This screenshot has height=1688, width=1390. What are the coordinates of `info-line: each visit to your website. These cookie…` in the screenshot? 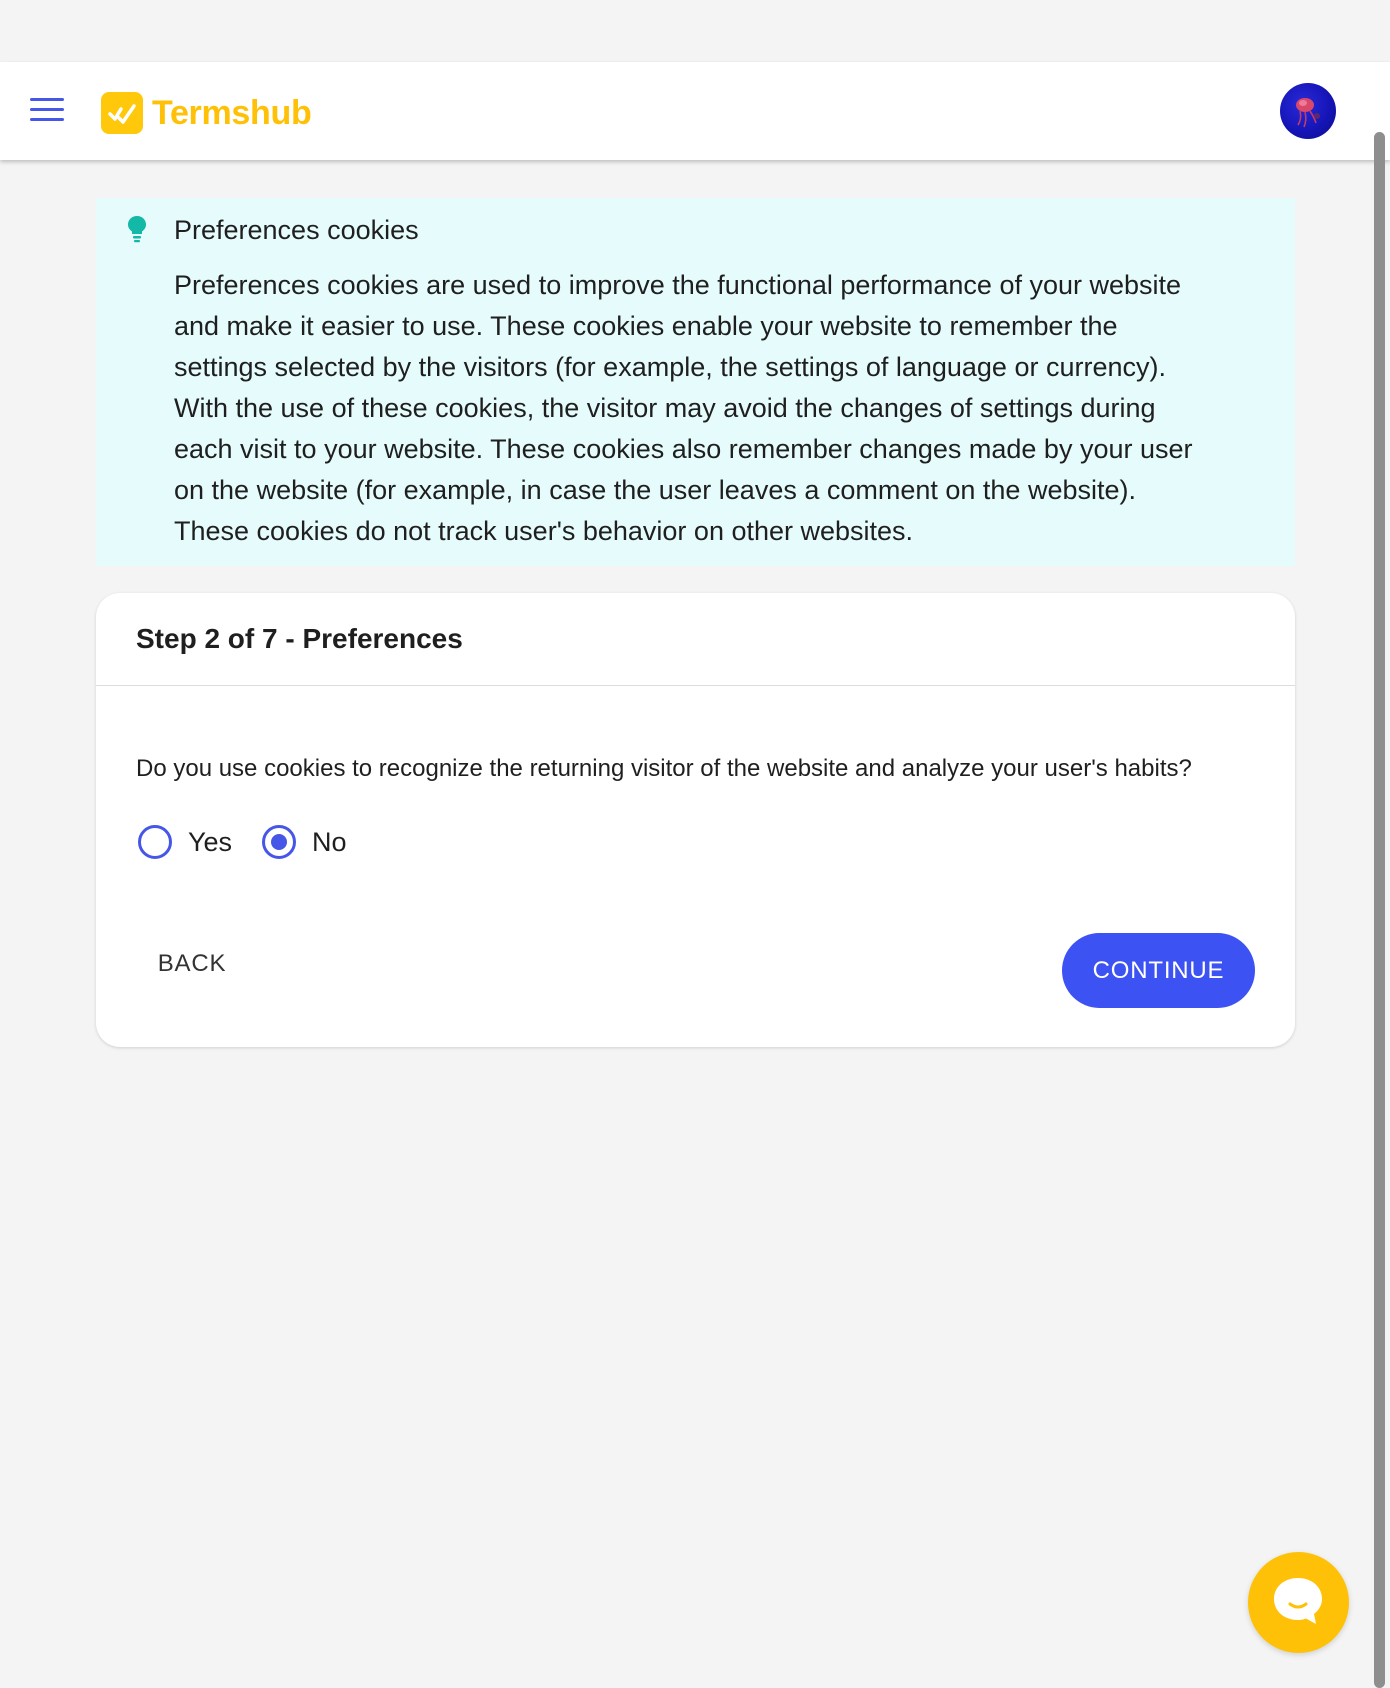 It's located at (683, 449).